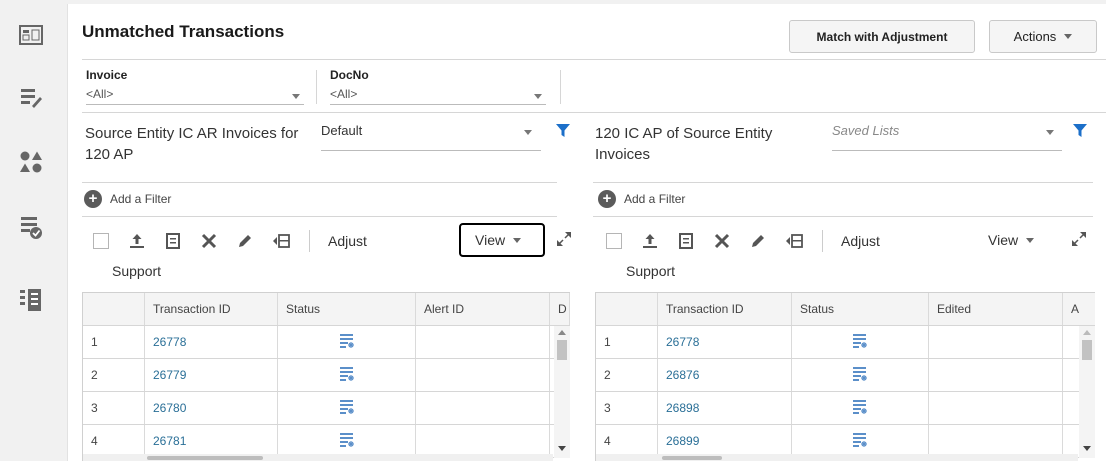 This screenshot has width=1106, height=461. Describe the element at coordinates (211, 408) in the screenshot. I see `transaction-id-link: 26780` at that location.